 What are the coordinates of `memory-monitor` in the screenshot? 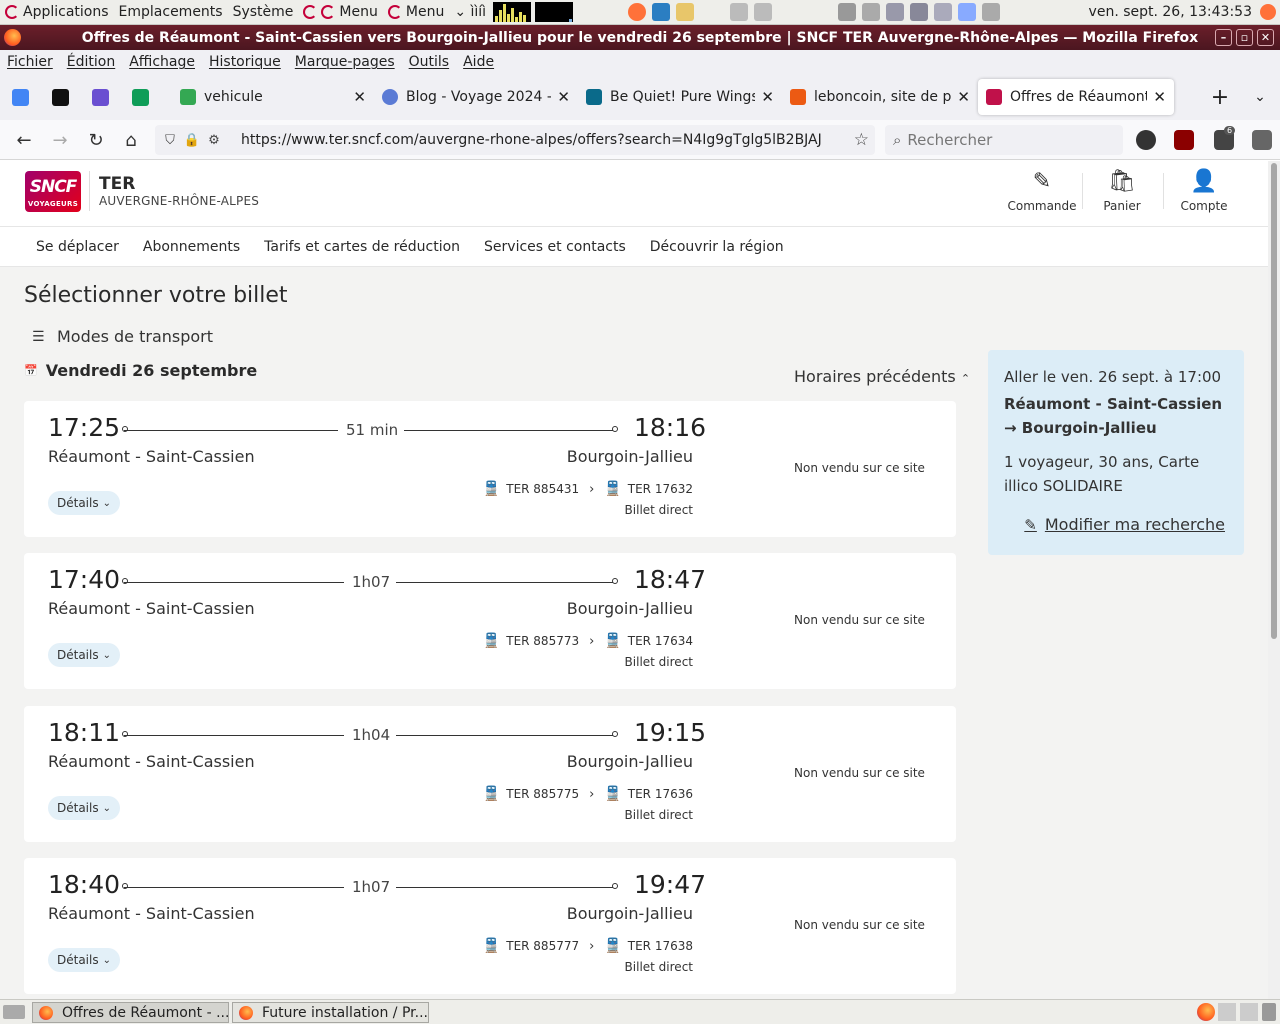 It's located at (554, 12).